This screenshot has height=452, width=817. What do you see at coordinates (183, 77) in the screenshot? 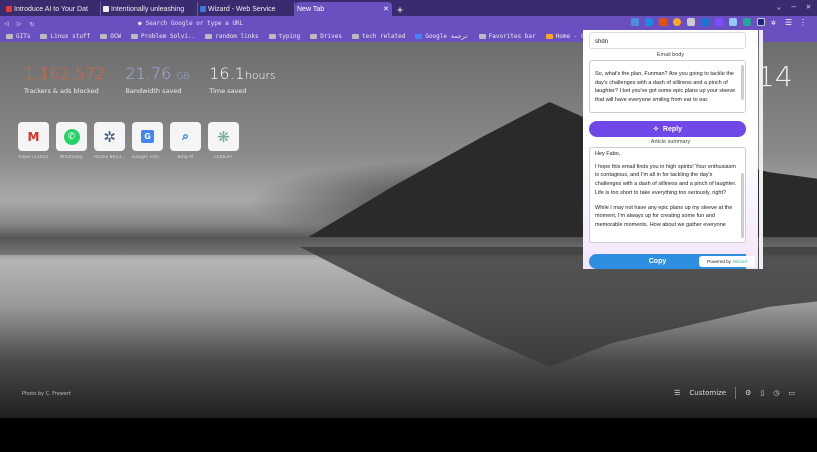
I see `stat-unit: GB` at bounding box center [183, 77].